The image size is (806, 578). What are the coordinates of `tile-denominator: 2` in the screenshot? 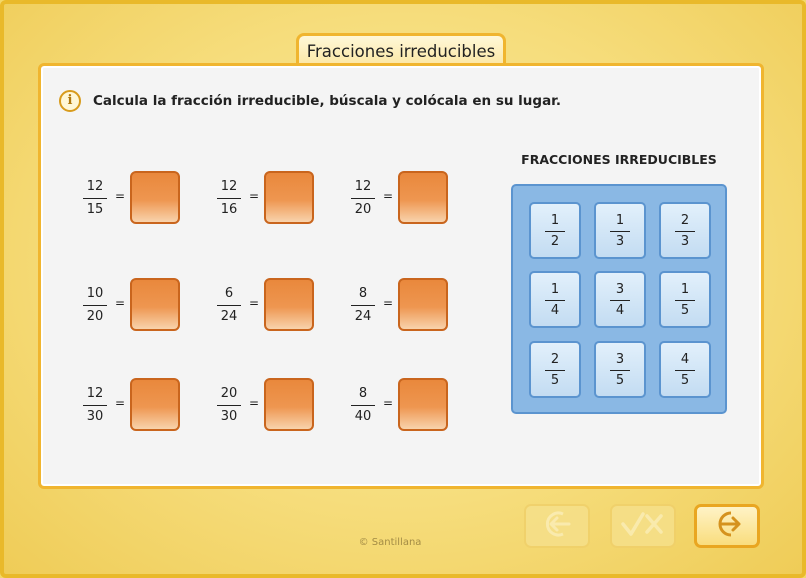 It's located at (555, 241).